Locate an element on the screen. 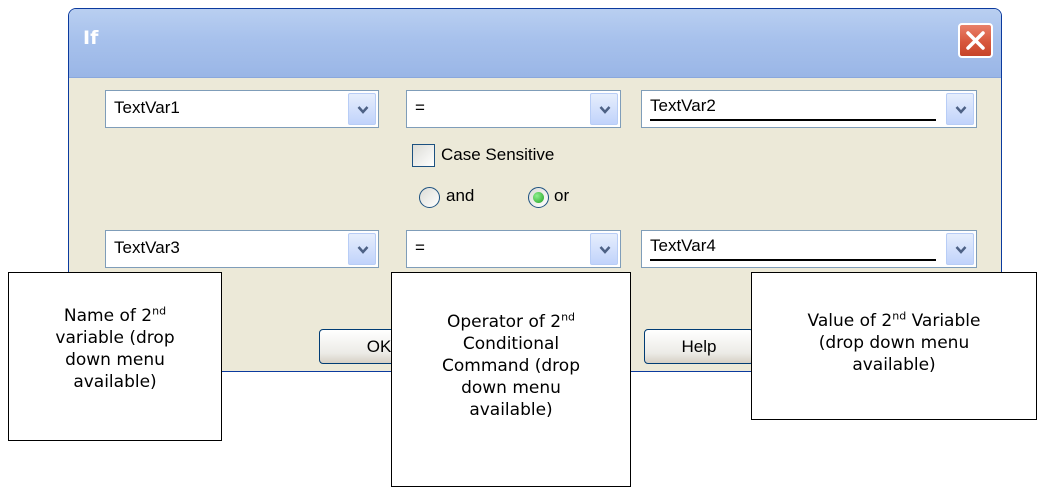 The height and width of the screenshot is (487, 1050). close-button is located at coordinates (975, 40).